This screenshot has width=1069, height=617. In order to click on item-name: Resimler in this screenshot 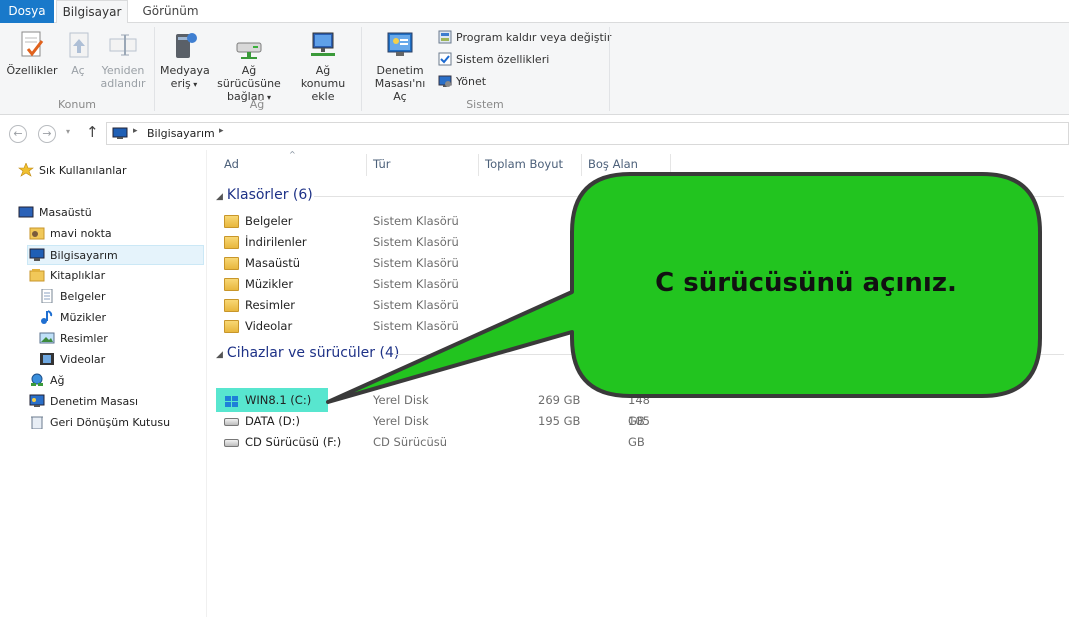, I will do `click(270, 305)`.